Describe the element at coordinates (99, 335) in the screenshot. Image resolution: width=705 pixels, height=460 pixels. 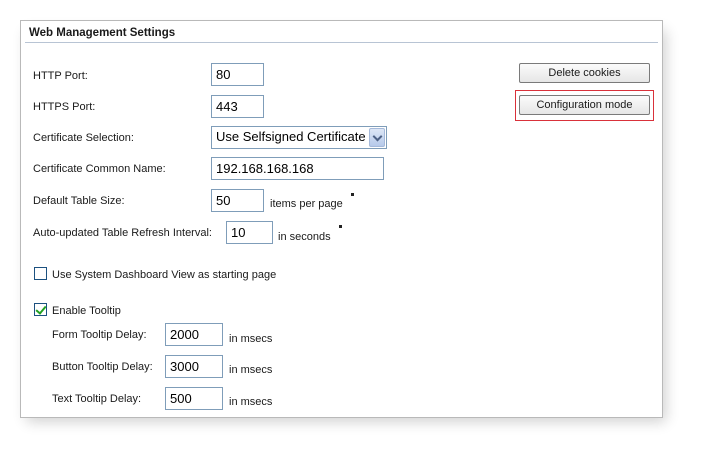
I see `form-tooltip-delay-label: Form Tooltip Delay:` at that location.